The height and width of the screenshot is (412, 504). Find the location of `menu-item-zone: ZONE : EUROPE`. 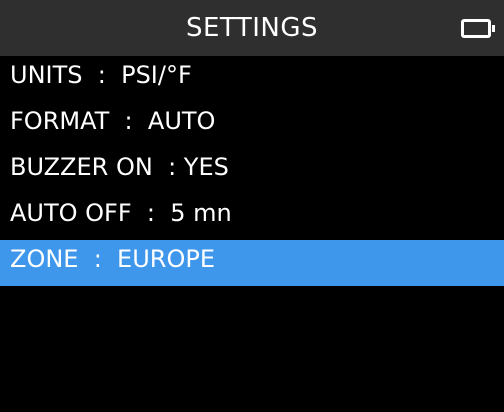

menu-item-zone: ZONE : EUROPE is located at coordinates (252, 263).